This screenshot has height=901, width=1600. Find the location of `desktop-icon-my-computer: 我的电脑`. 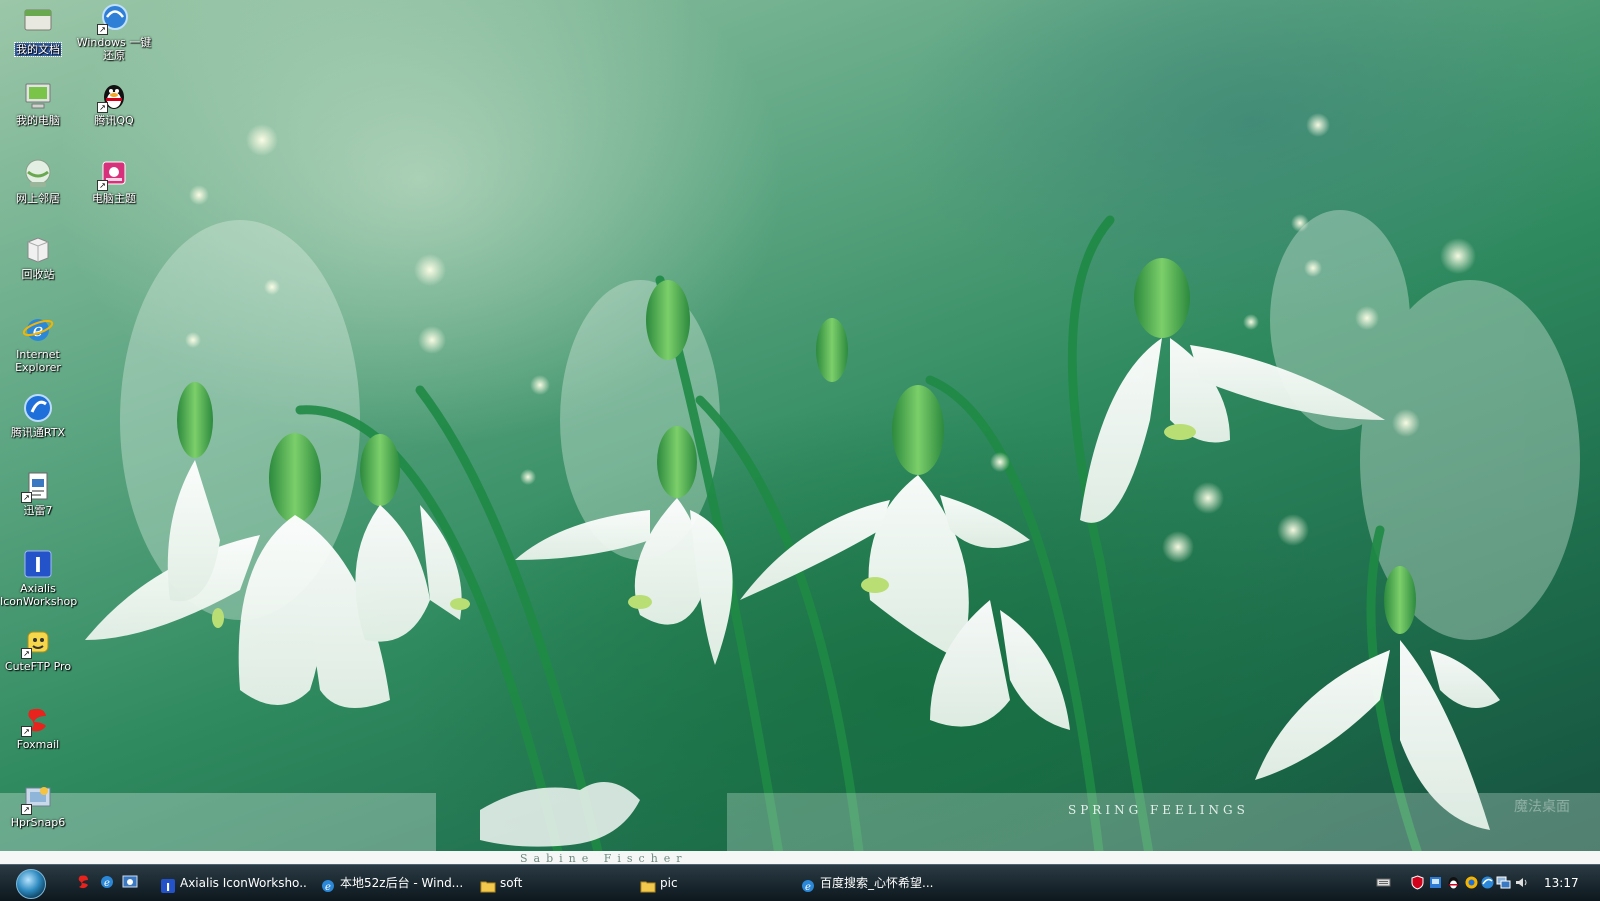

desktop-icon-my-computer: 我的电脑 is located at coordinates (38, 103).